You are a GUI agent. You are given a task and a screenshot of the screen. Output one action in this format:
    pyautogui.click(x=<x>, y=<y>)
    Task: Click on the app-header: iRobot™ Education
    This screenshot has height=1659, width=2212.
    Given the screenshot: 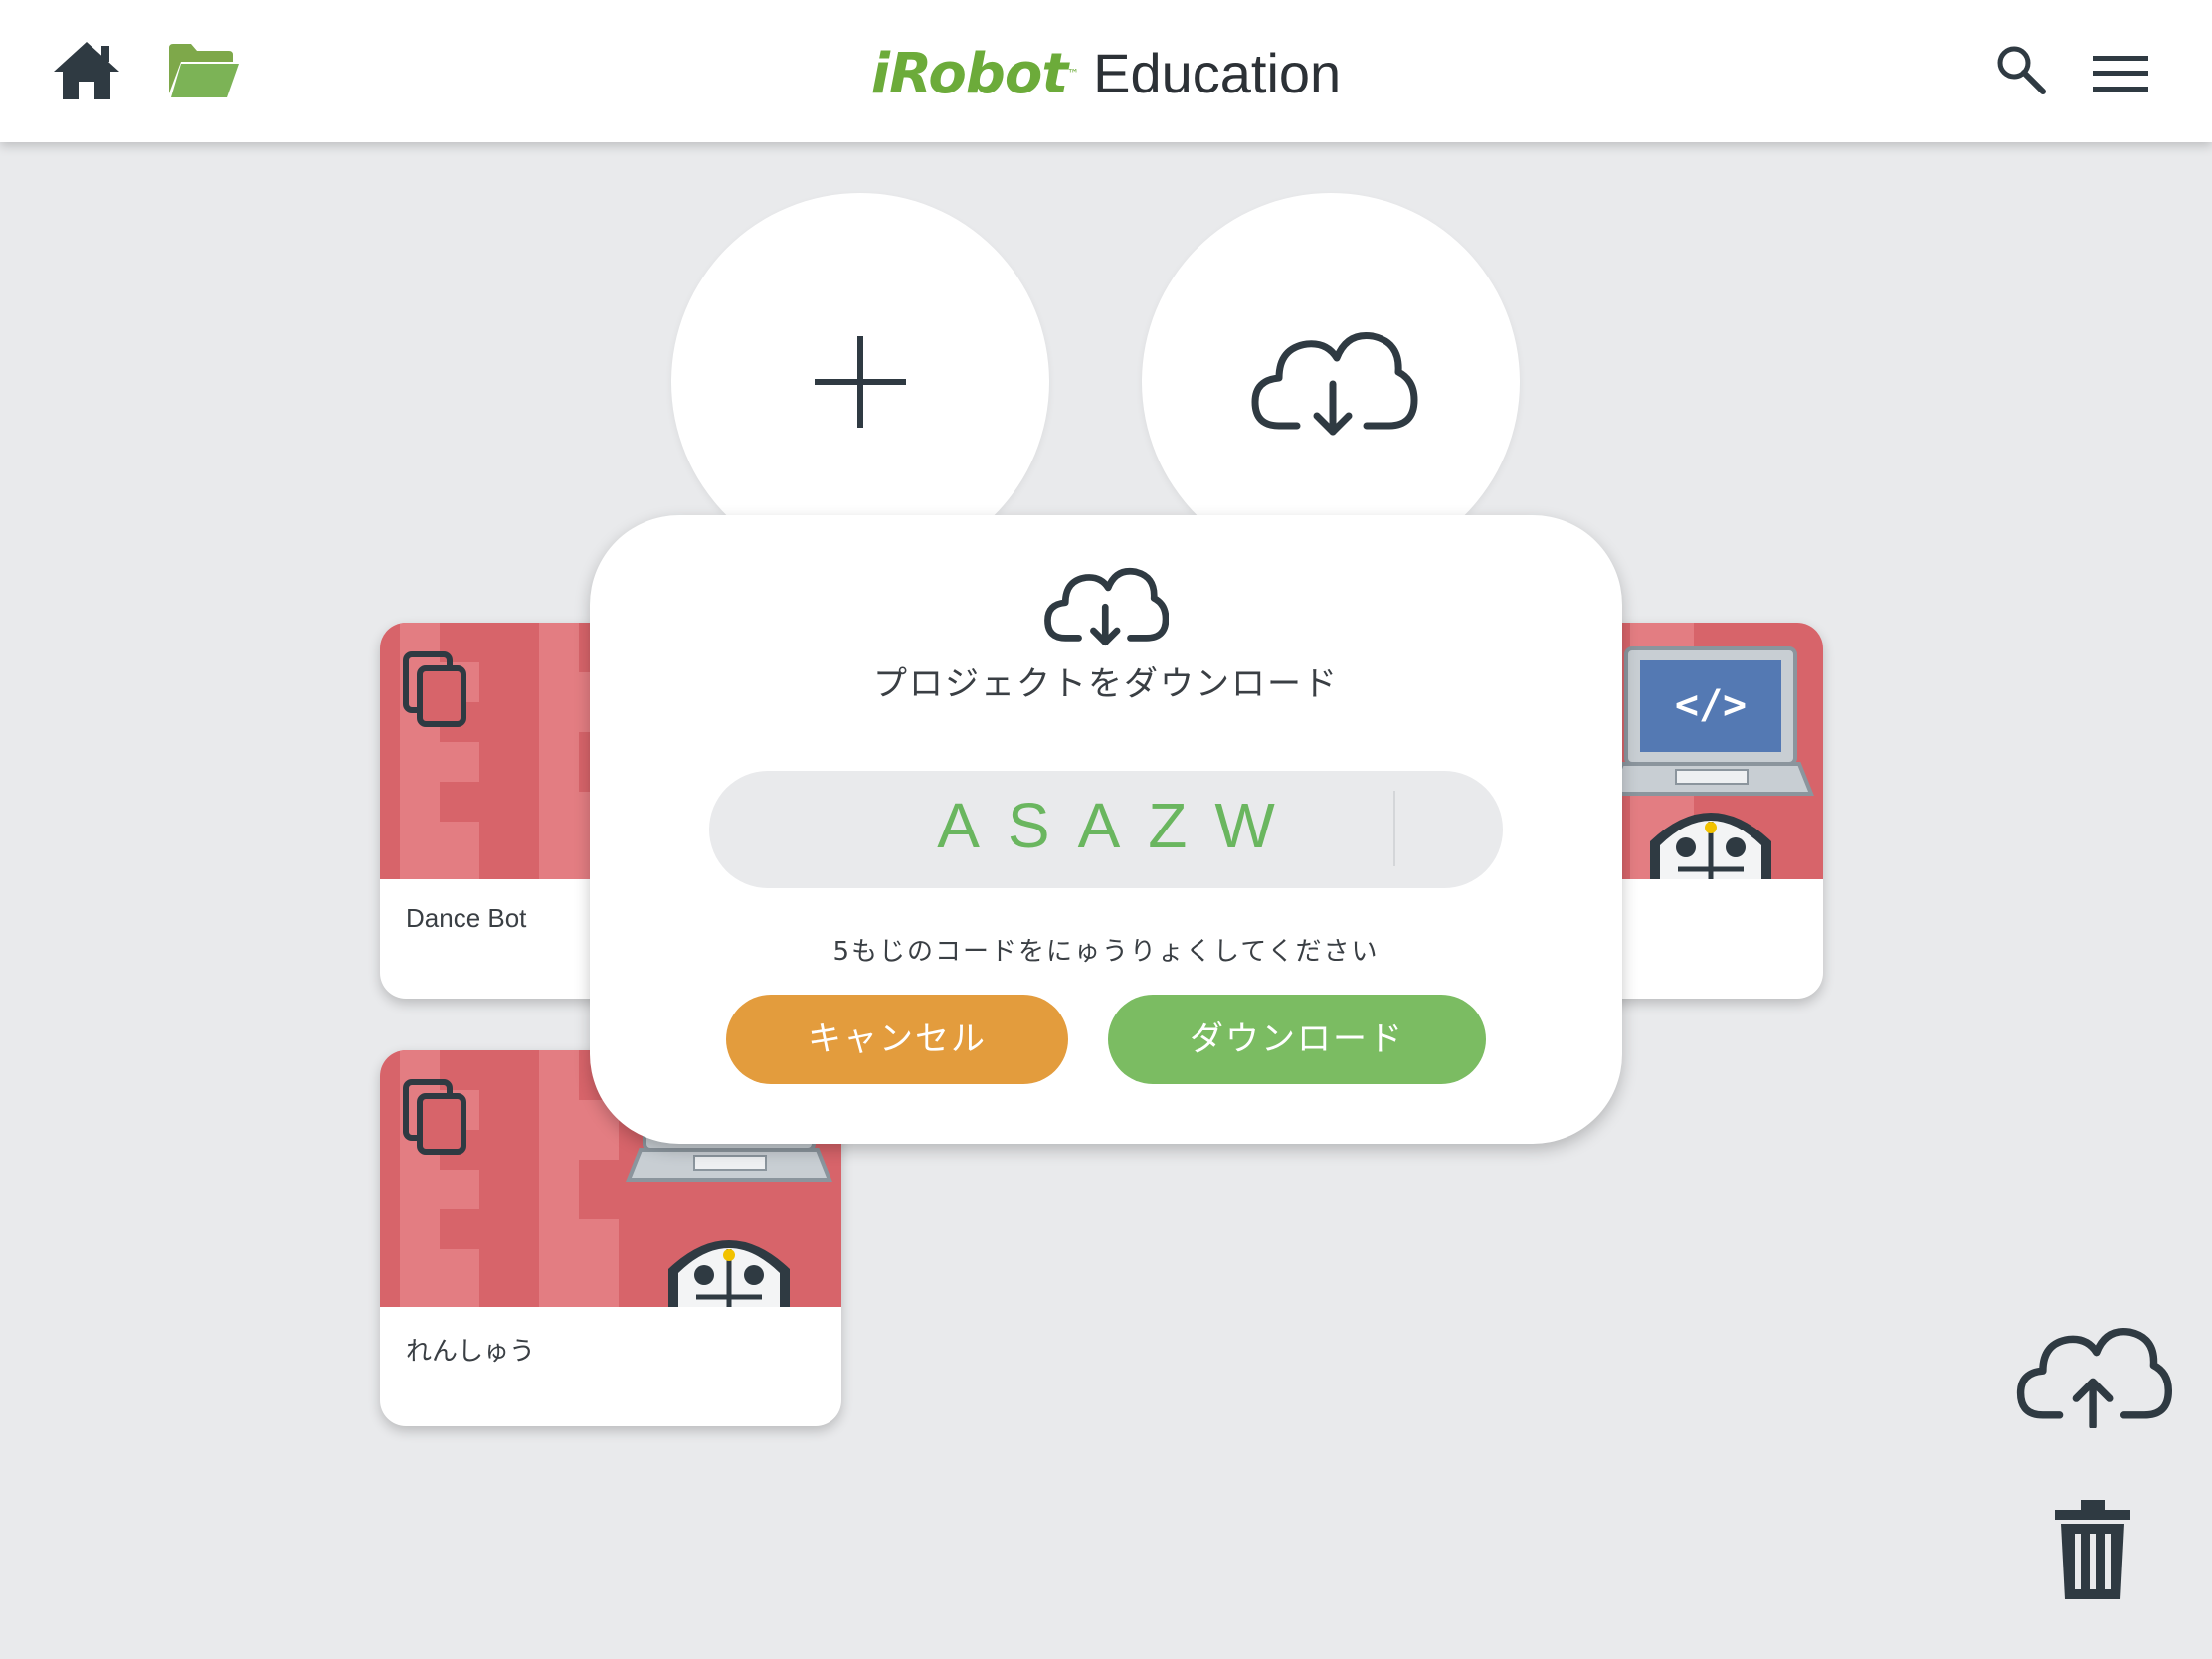 What is the action you would take?
    pyautogui.click(x=1106, y=71)
    